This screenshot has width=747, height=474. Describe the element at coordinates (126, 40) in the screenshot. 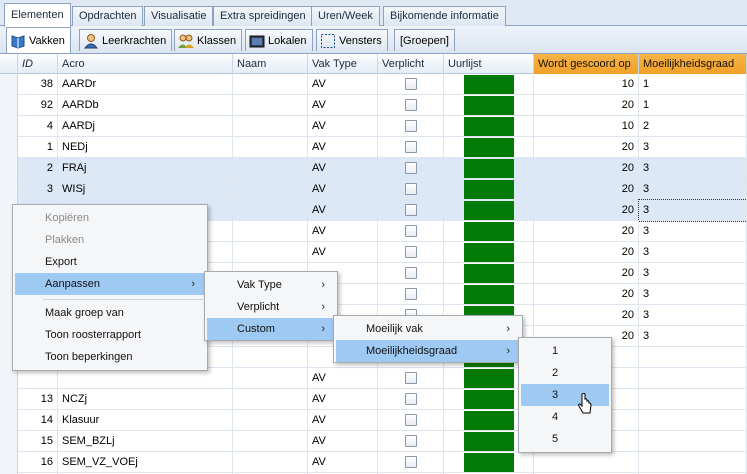

I see `tab-leerkrachten: Leerkrachten` at that location.